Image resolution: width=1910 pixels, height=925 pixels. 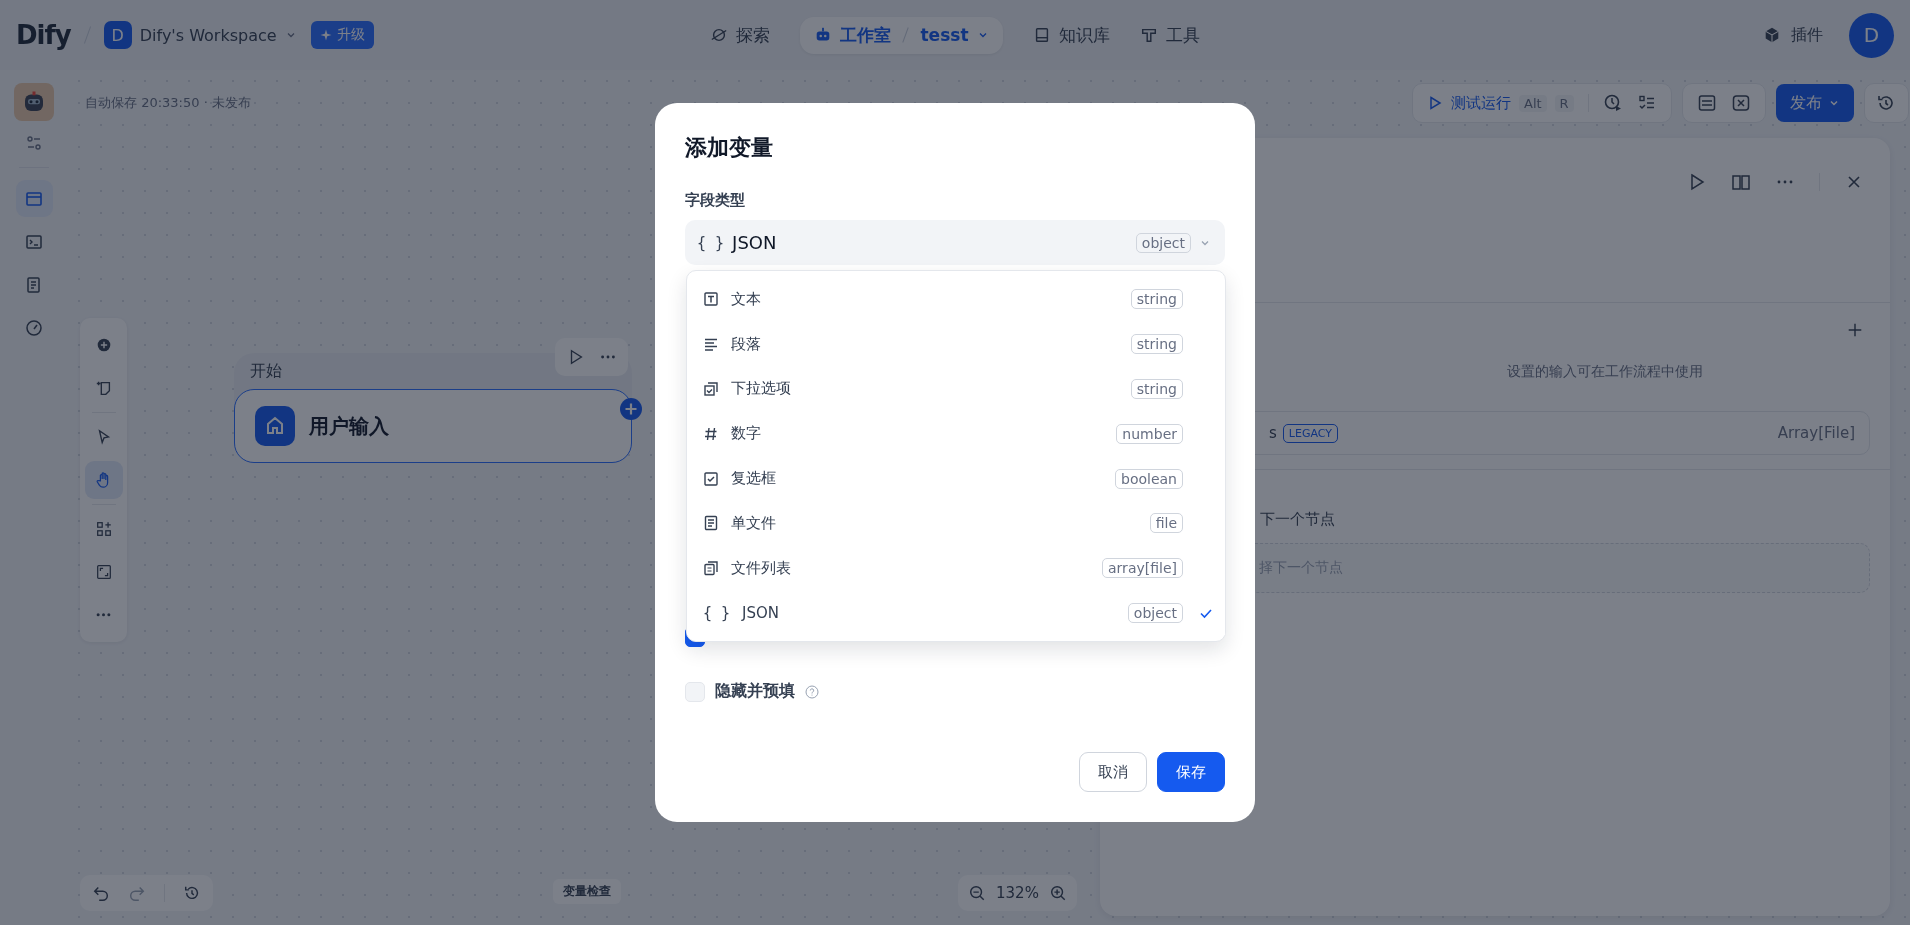 I want to click on type-tag: file, so click(x=1166, y=523).